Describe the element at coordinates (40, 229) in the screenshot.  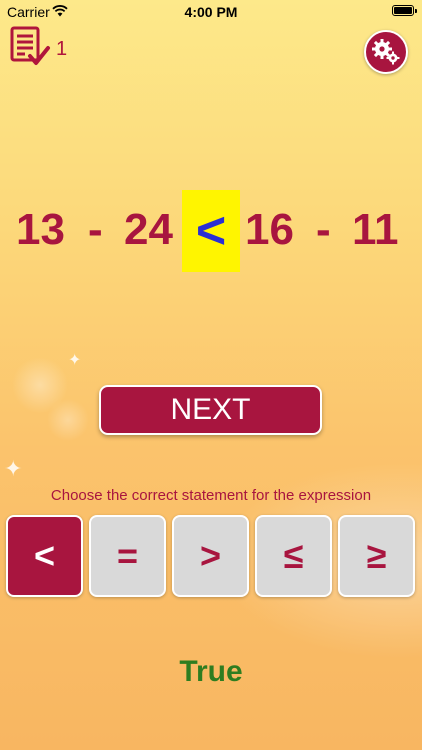
I see `expression-left-a: 13` at that location.